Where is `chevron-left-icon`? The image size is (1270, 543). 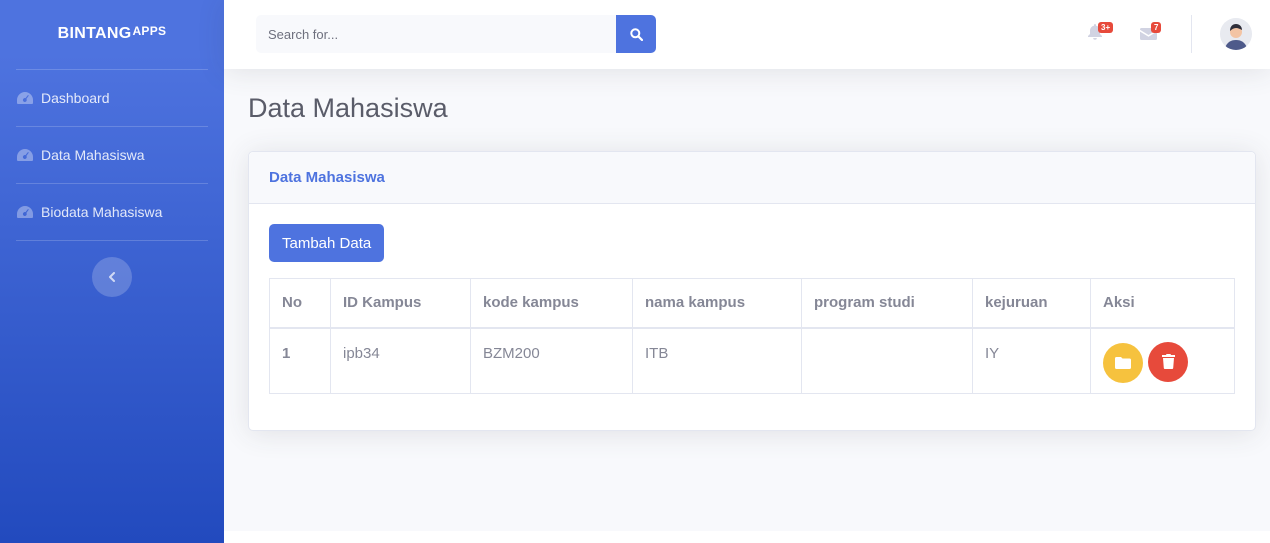 chevron-left-icon is located at coordinates (112, 277).